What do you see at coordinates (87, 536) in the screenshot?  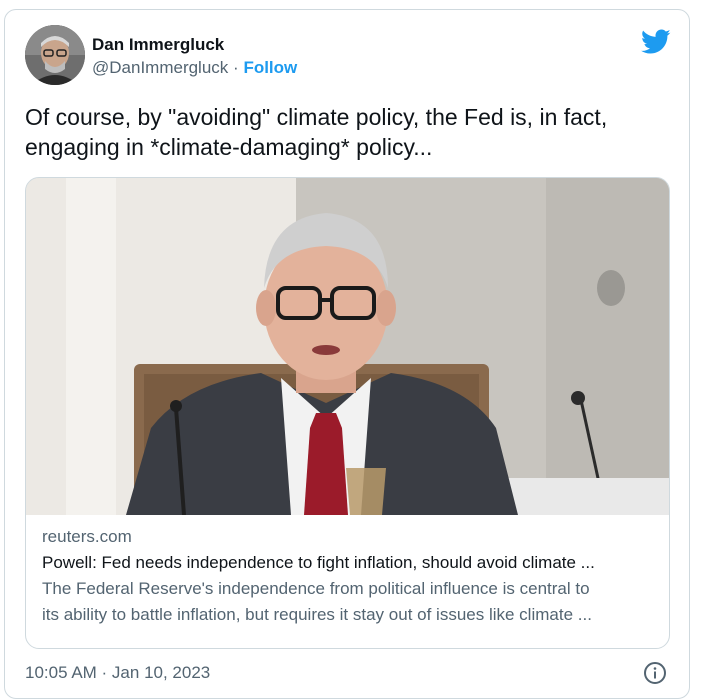 I see `card-domain: reuters.com` at bounding box center [87, 536].